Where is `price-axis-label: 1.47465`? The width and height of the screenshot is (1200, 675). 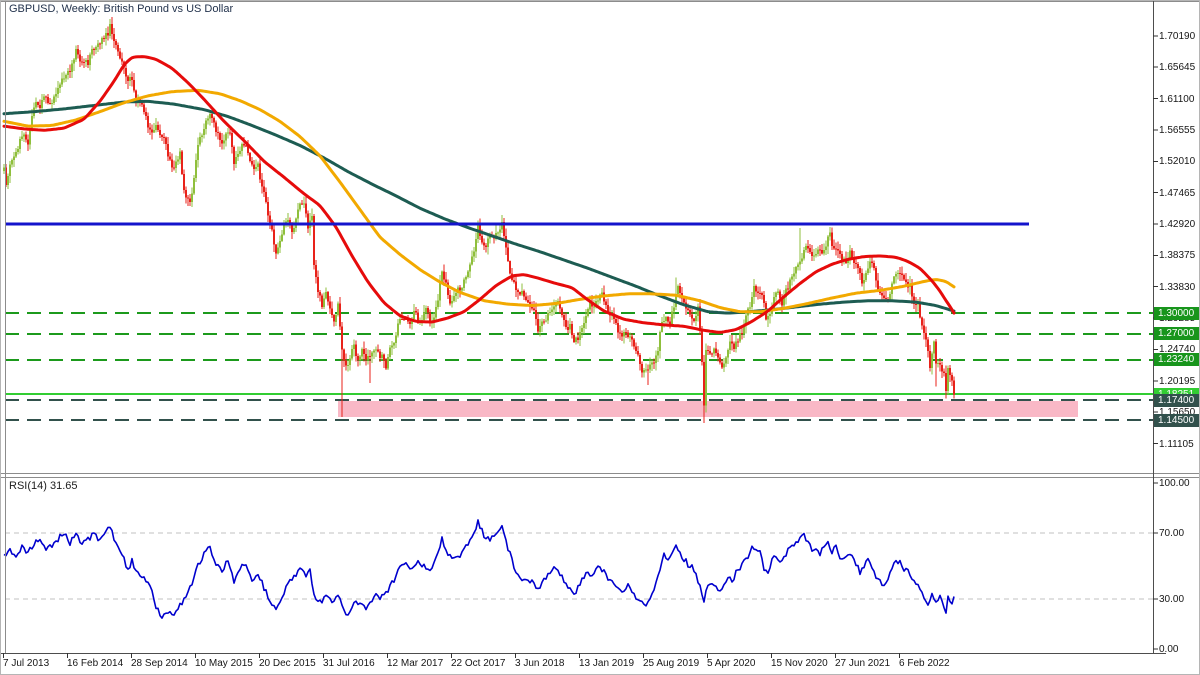
price-axis-label: 1.47465 is located at coordinates (1177, 193).